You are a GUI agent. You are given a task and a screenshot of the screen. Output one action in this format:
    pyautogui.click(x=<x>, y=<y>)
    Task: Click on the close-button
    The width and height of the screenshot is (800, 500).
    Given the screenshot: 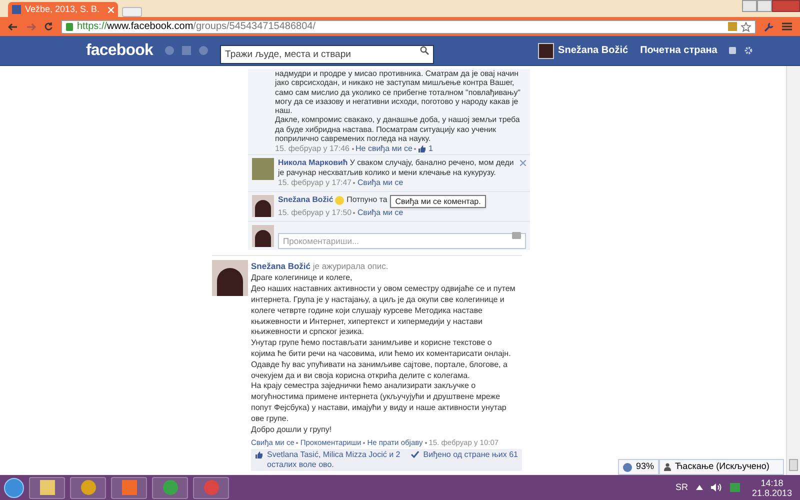 What is the action you would take?
    pyautogui.click(x=786, y=6)
    